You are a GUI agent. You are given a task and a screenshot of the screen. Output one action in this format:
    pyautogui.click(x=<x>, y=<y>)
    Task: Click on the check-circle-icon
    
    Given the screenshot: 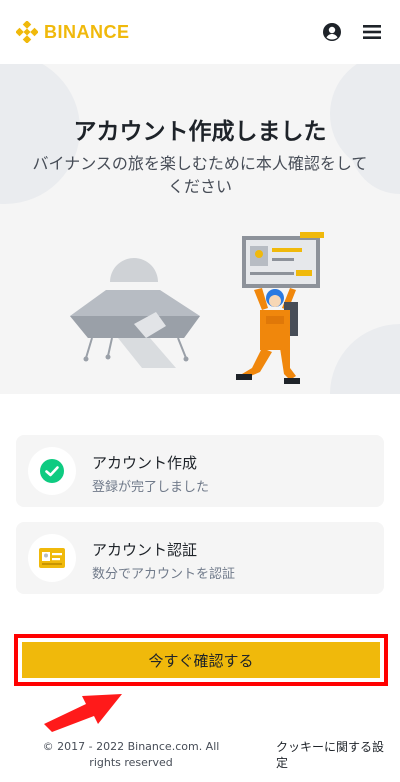 What is the action you would take?
    pyautogui.click(x=52, y=471)
    